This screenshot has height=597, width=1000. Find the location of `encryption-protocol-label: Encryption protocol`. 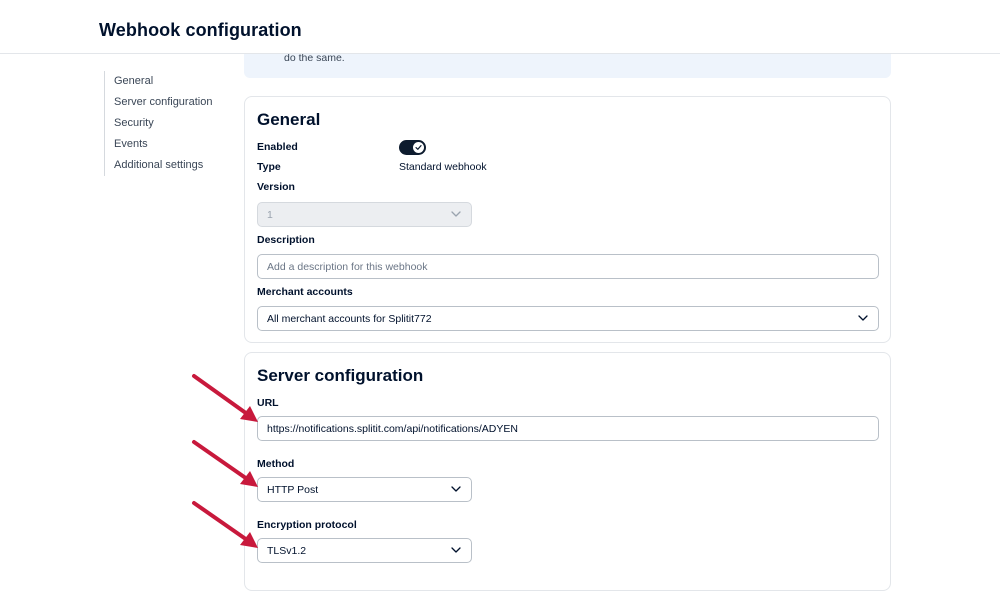

encryption-protocol-label: Encryption protocol is located at coordinates (307, 525).